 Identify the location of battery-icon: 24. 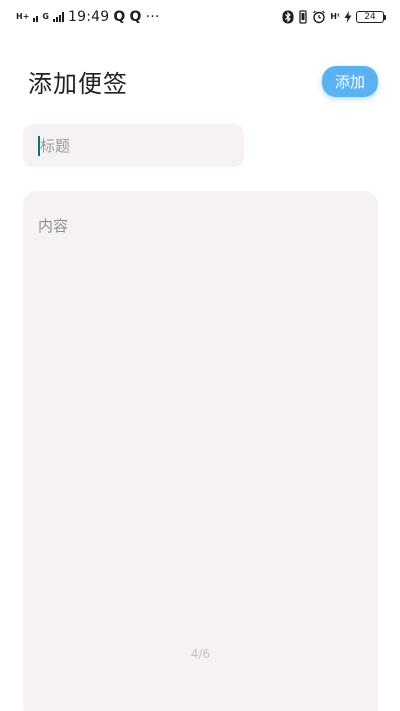
(371, 17).